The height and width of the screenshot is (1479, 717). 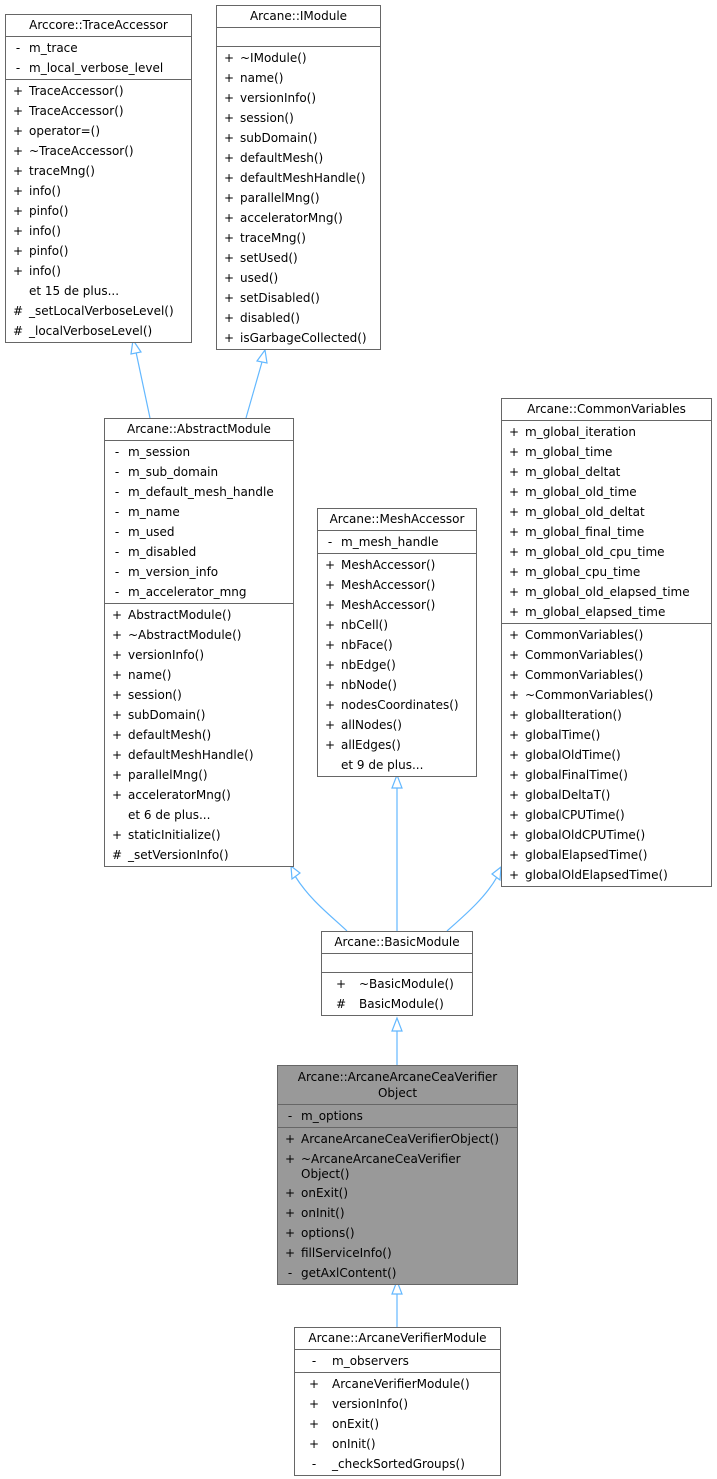 I want to click on attribute-row: - m_trace, so click(x=46, y=48).